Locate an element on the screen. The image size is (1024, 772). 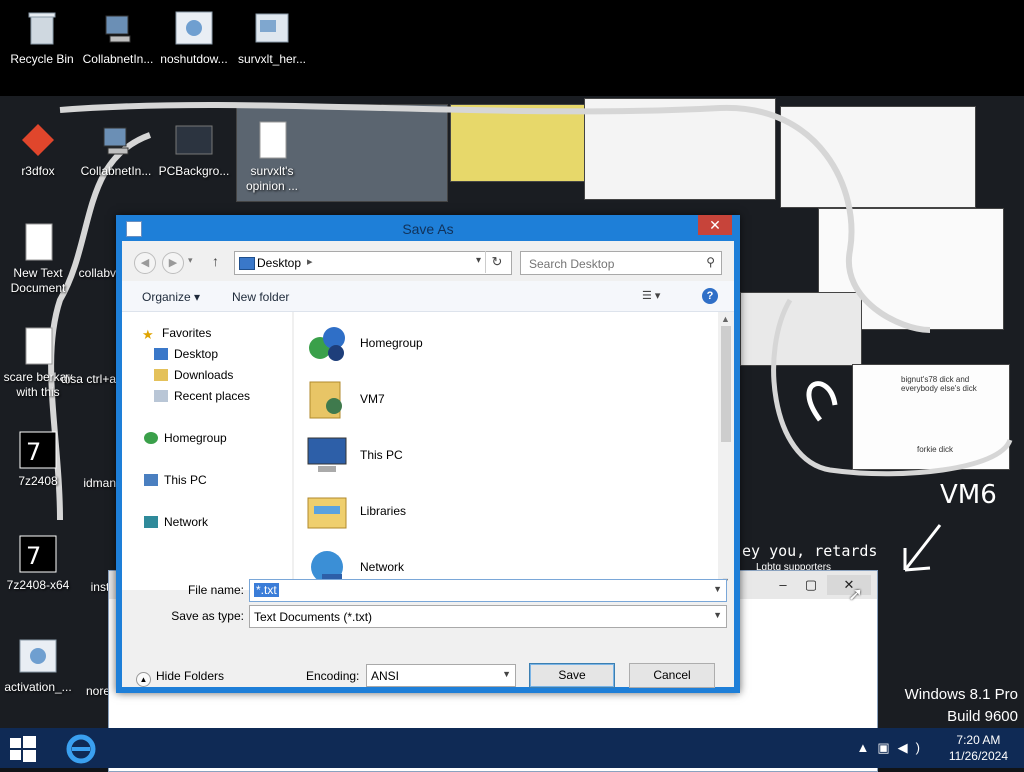
nav-homegroup: Homegroup is located at coordinates (185, 438).